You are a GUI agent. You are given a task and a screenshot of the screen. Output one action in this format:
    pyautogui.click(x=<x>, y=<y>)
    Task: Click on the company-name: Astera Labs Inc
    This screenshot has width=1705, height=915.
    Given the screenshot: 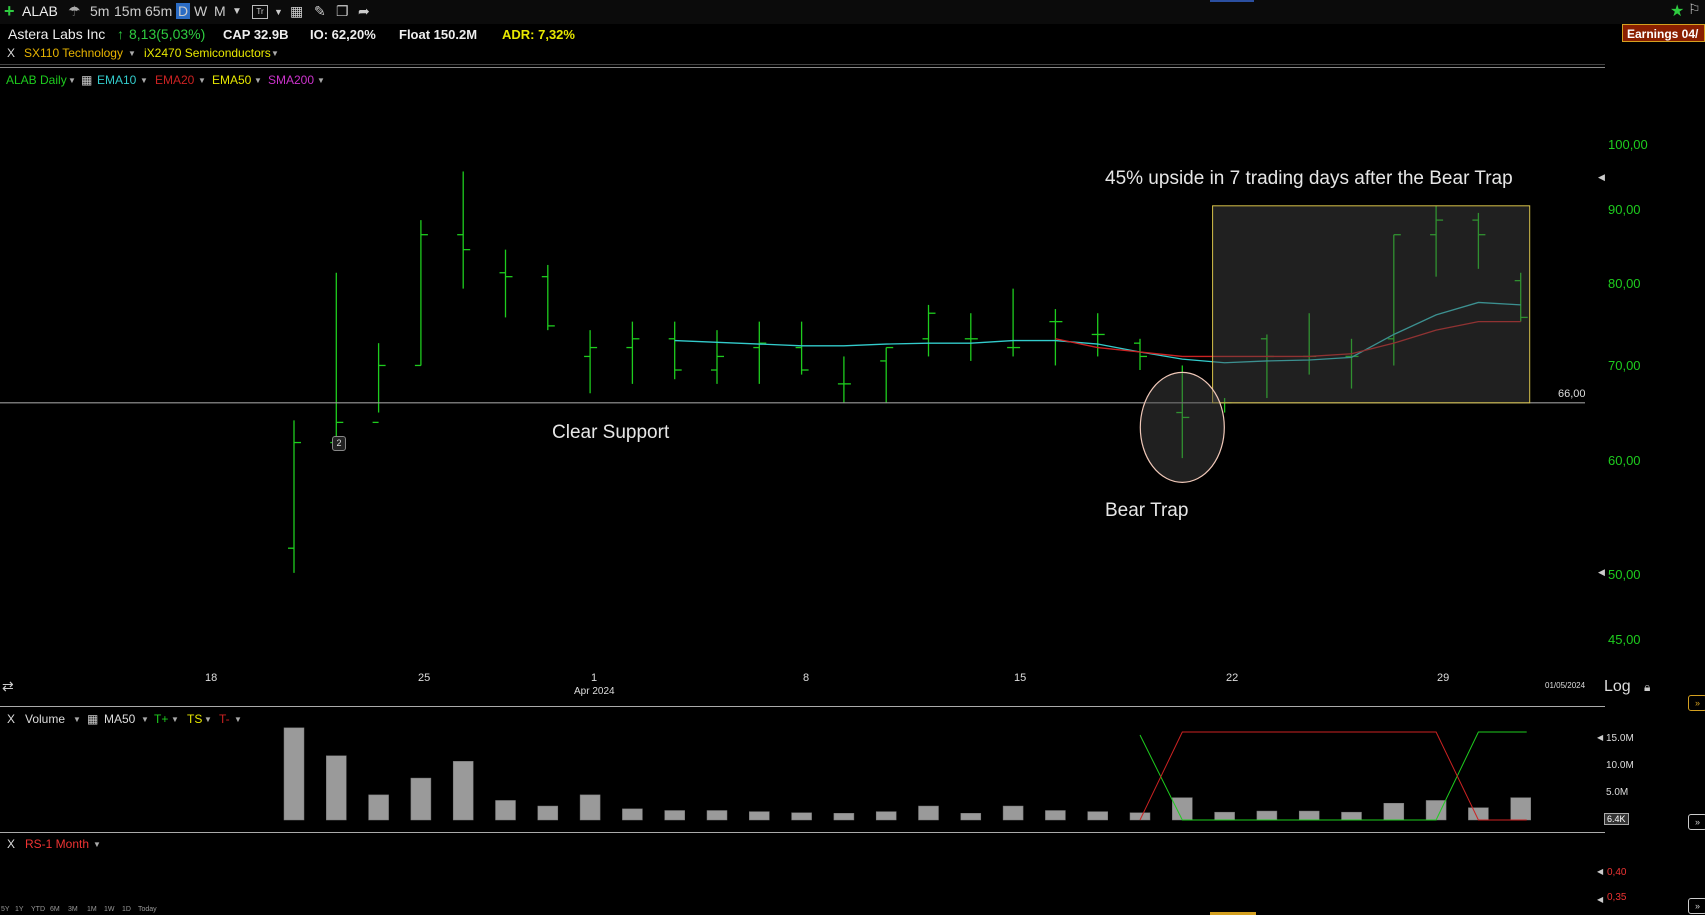 What is the action you would take?
    pyautogui.click(x=57, y=34)
    